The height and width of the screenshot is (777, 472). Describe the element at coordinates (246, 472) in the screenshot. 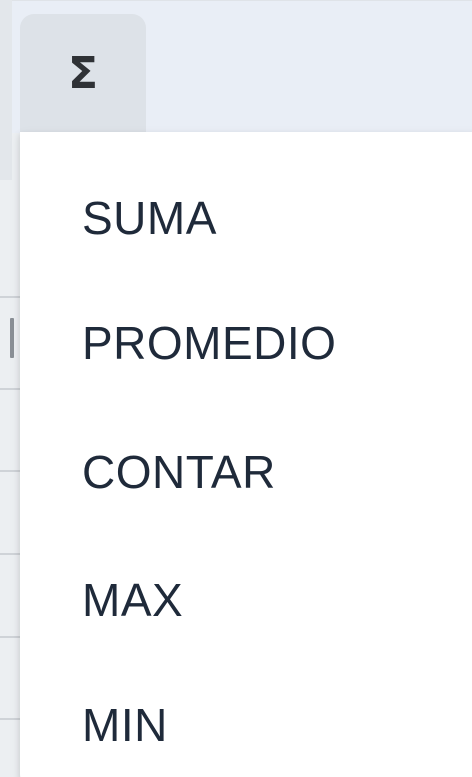

I see `menu-item-contar: CONTAR` at that location.